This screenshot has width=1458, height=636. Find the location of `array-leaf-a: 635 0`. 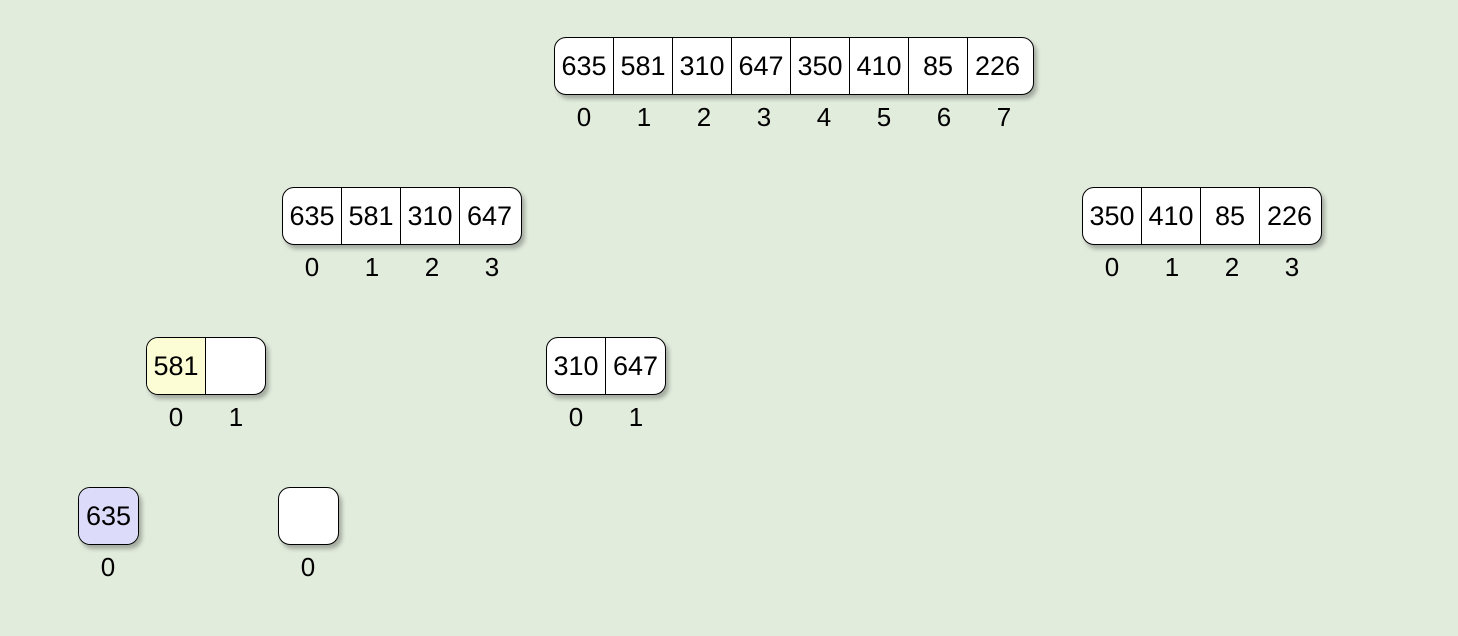

array-leaf-a: 635 0 is located at coordinates (108, 535).